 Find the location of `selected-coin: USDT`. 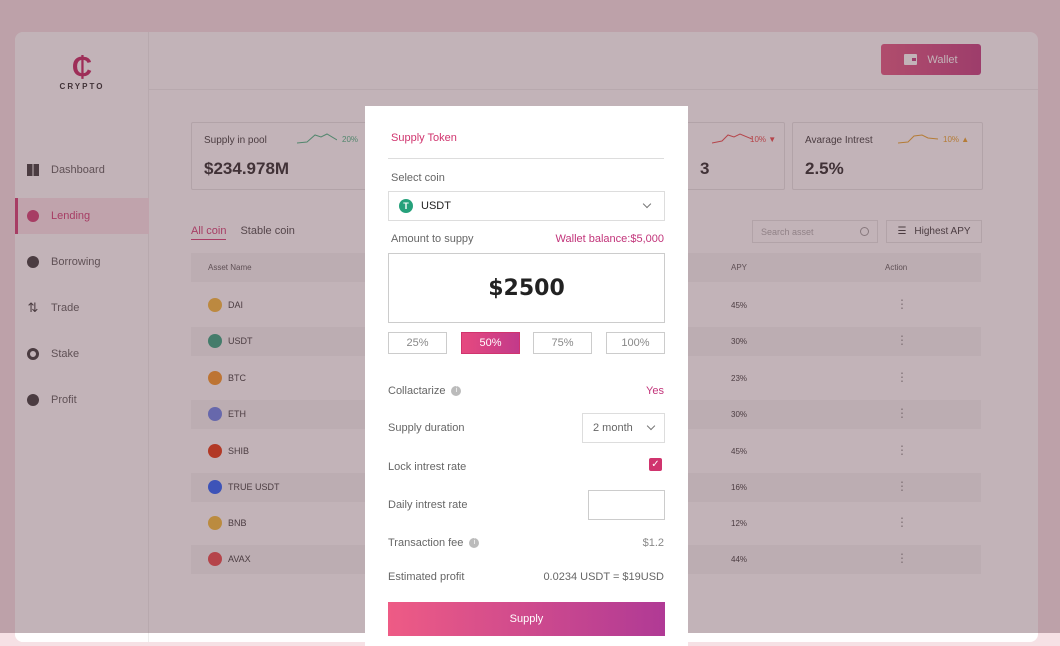

selected-coin: USDT is located at coordinates (436, 206).